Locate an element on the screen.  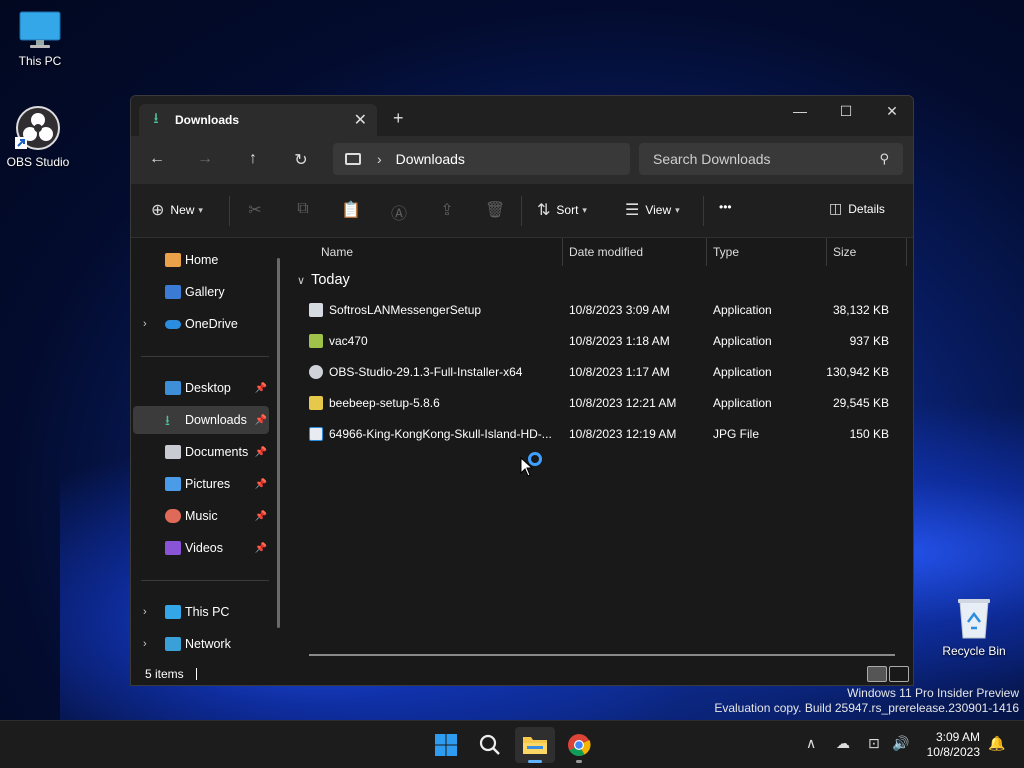
column-header-date: Date modified is located at coordinates (606, 252).